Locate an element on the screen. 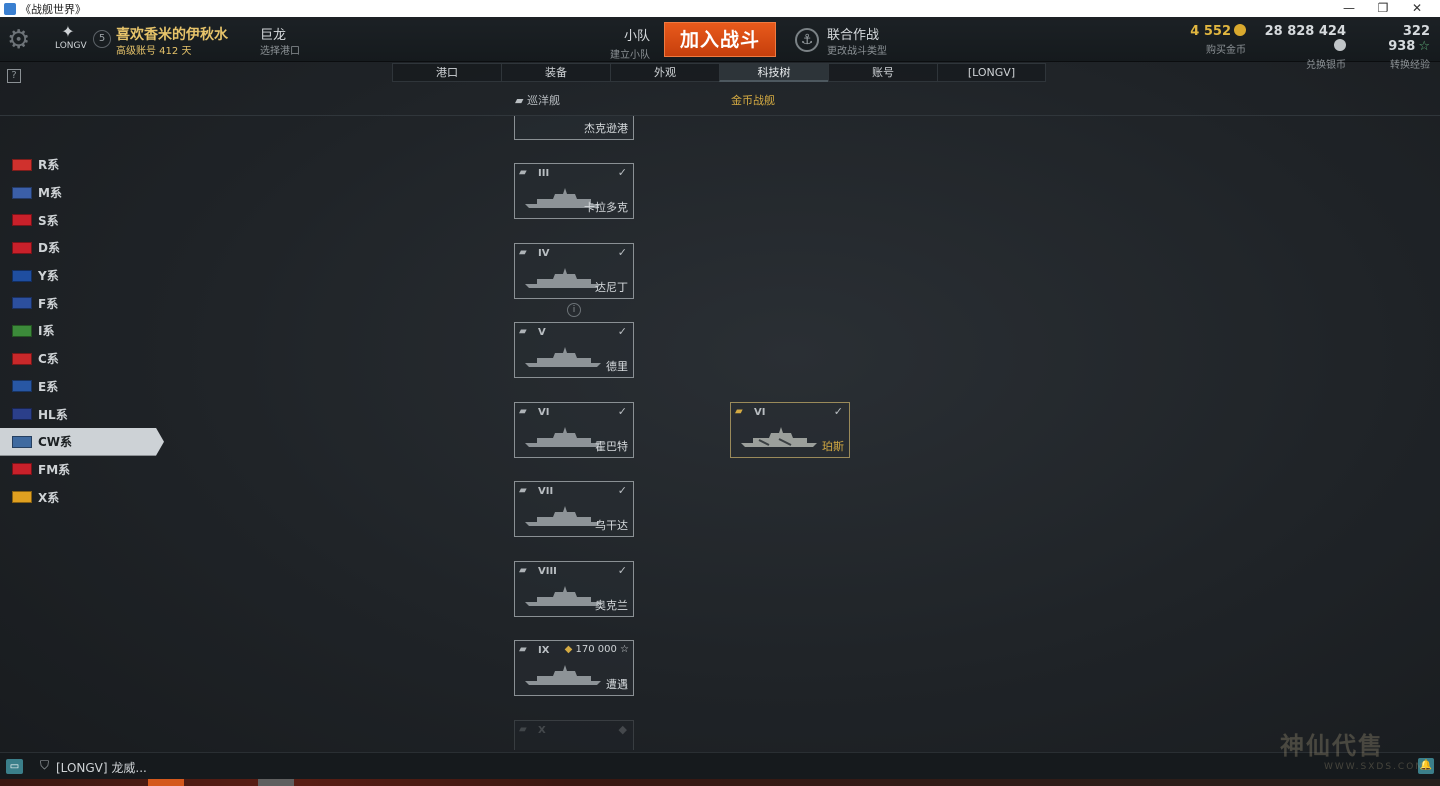  battle-mode-icon: ⚓ is located at coordinates (807, 40).